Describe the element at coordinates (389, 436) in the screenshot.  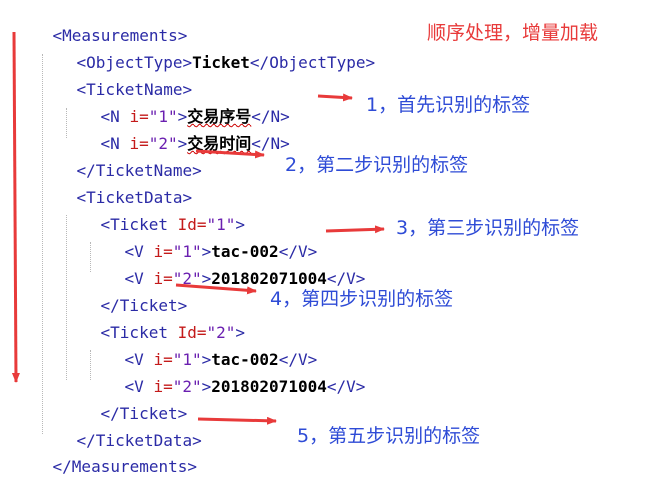
I see `step5-annotation: 5，第五步识别的标签` at that location.